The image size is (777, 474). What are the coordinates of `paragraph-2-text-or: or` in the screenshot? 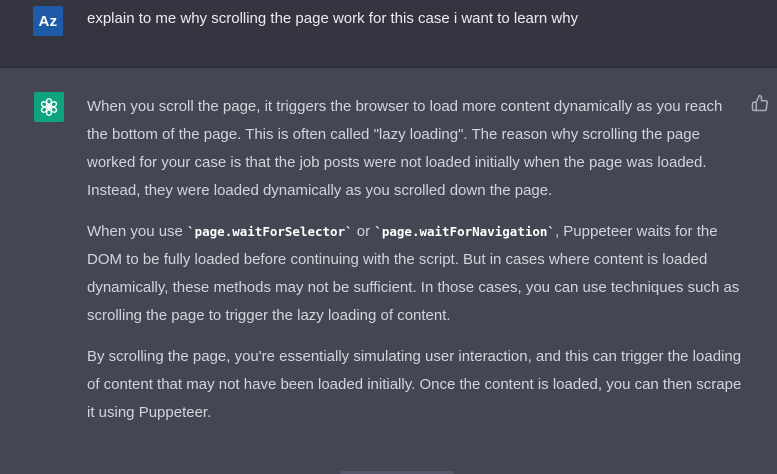 It's located at (363, 231).